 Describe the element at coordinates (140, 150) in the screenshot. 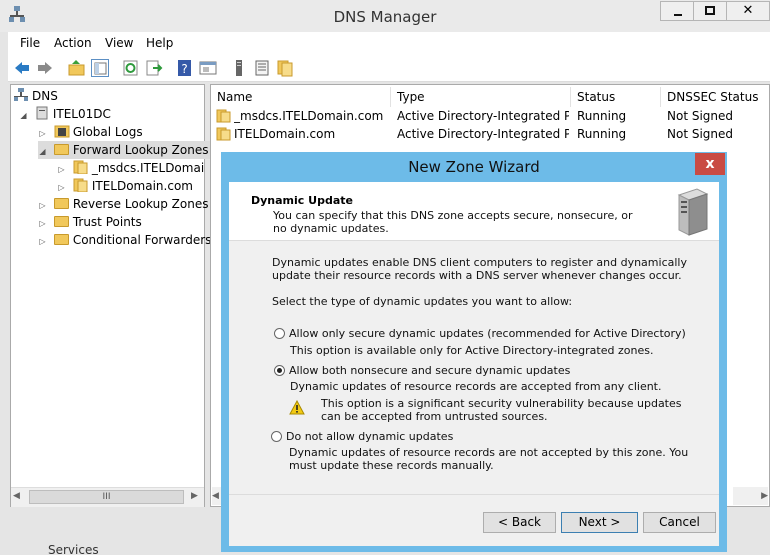

I see `tree-label-forward-lookup-zones: Forward Lookup Zones` at that location.